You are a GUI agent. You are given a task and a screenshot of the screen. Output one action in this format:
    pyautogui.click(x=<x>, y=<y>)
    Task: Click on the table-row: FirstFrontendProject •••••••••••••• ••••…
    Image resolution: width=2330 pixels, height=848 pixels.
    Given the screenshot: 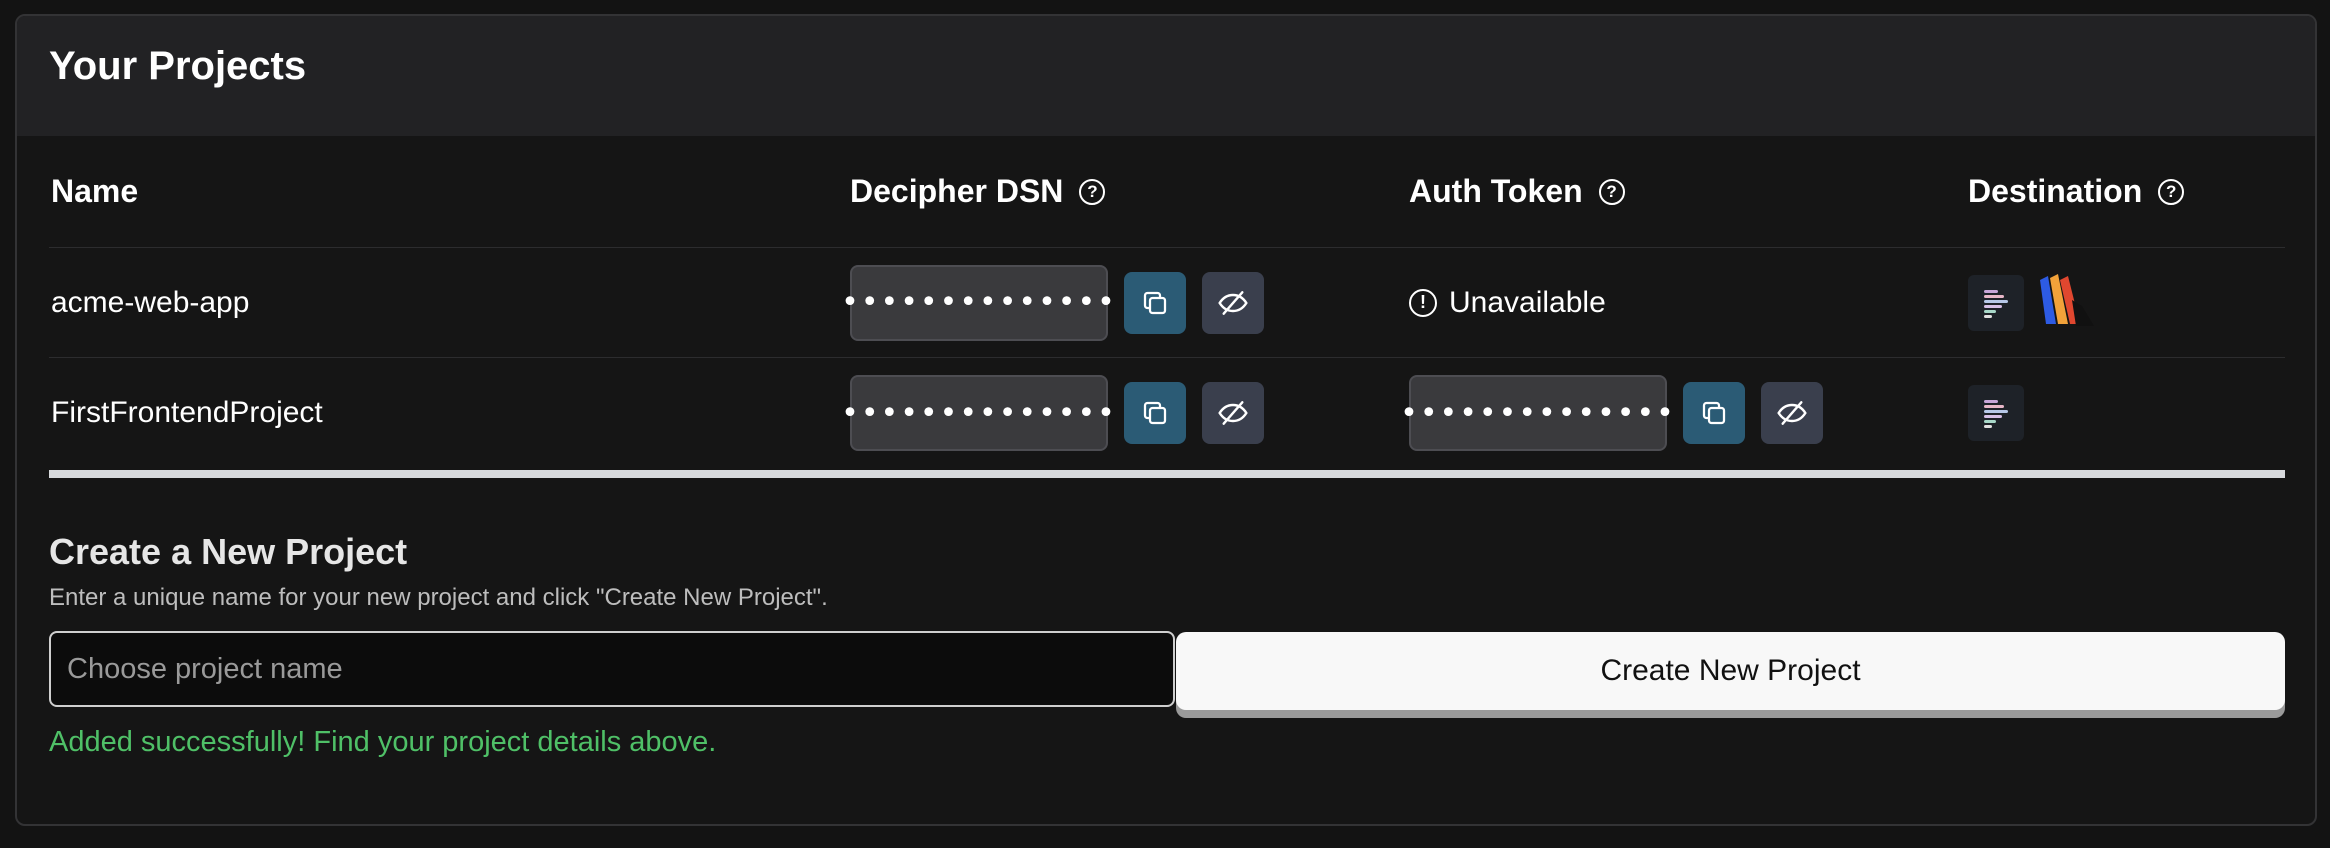 What is the action you would take?
    pyautogui.click(x=1167, y=413)
    